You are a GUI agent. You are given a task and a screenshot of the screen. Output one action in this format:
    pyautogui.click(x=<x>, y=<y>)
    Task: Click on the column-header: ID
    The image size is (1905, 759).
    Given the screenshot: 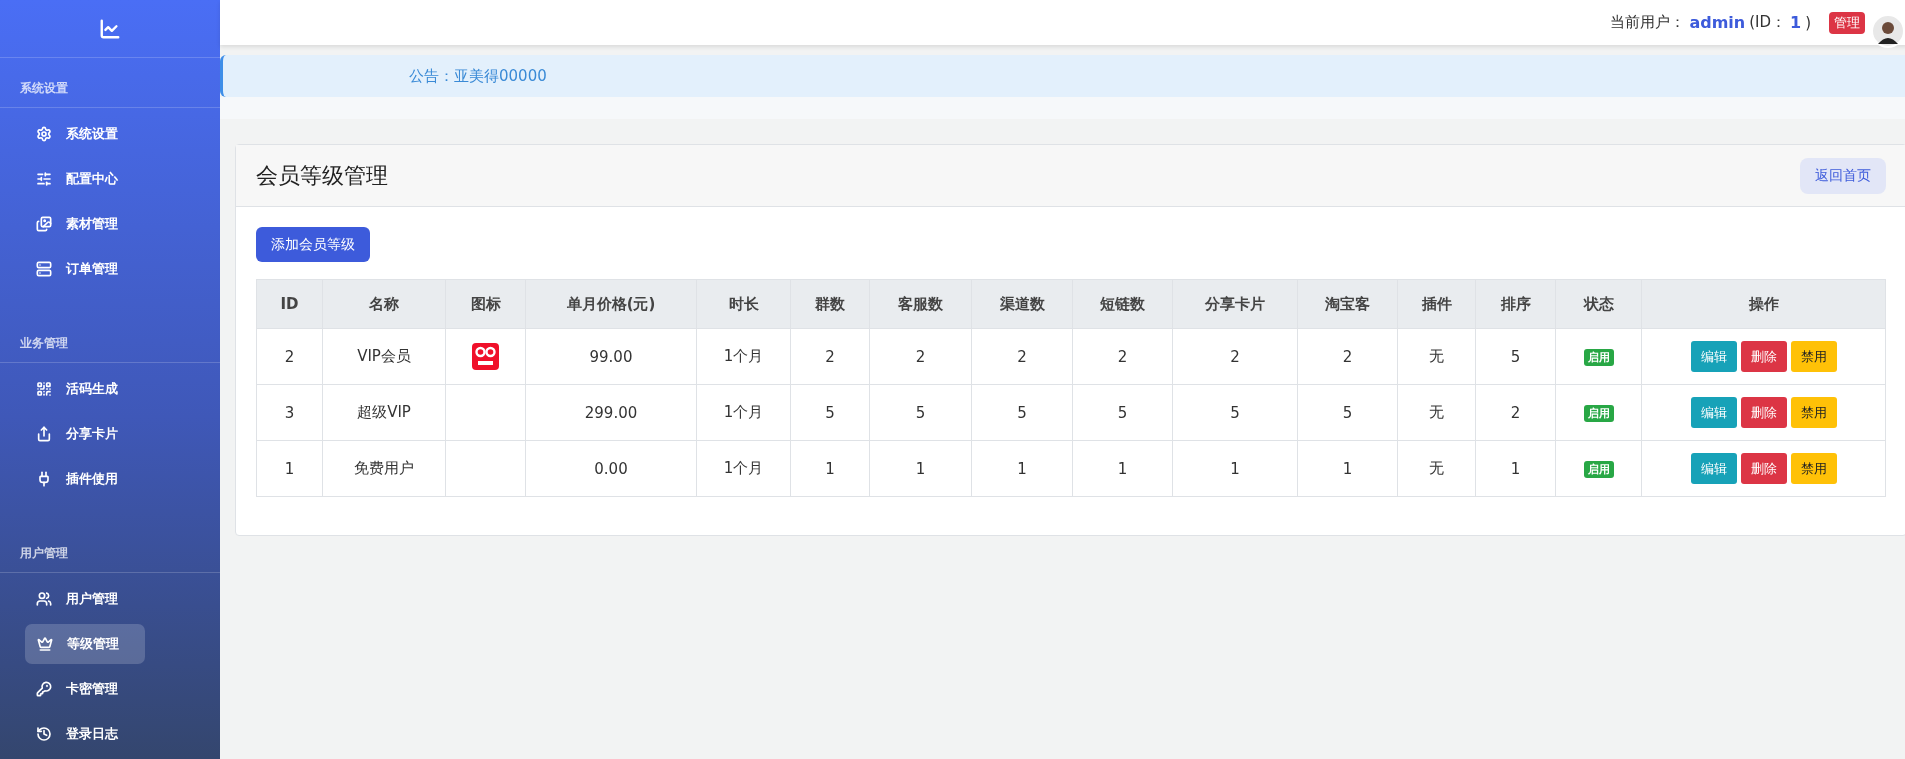 What is the action you would take?
    pyautogui.click(x=289, y=304)
    